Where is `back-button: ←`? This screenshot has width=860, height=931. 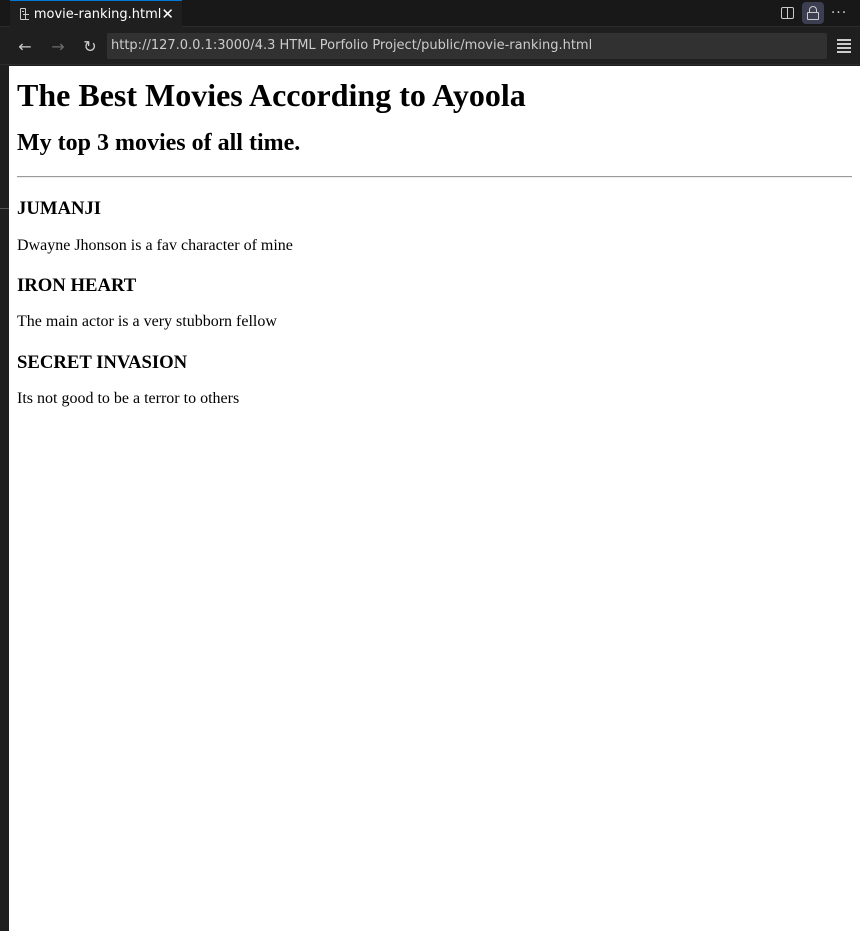 back-button: ← is located at coordinates (25, 47).